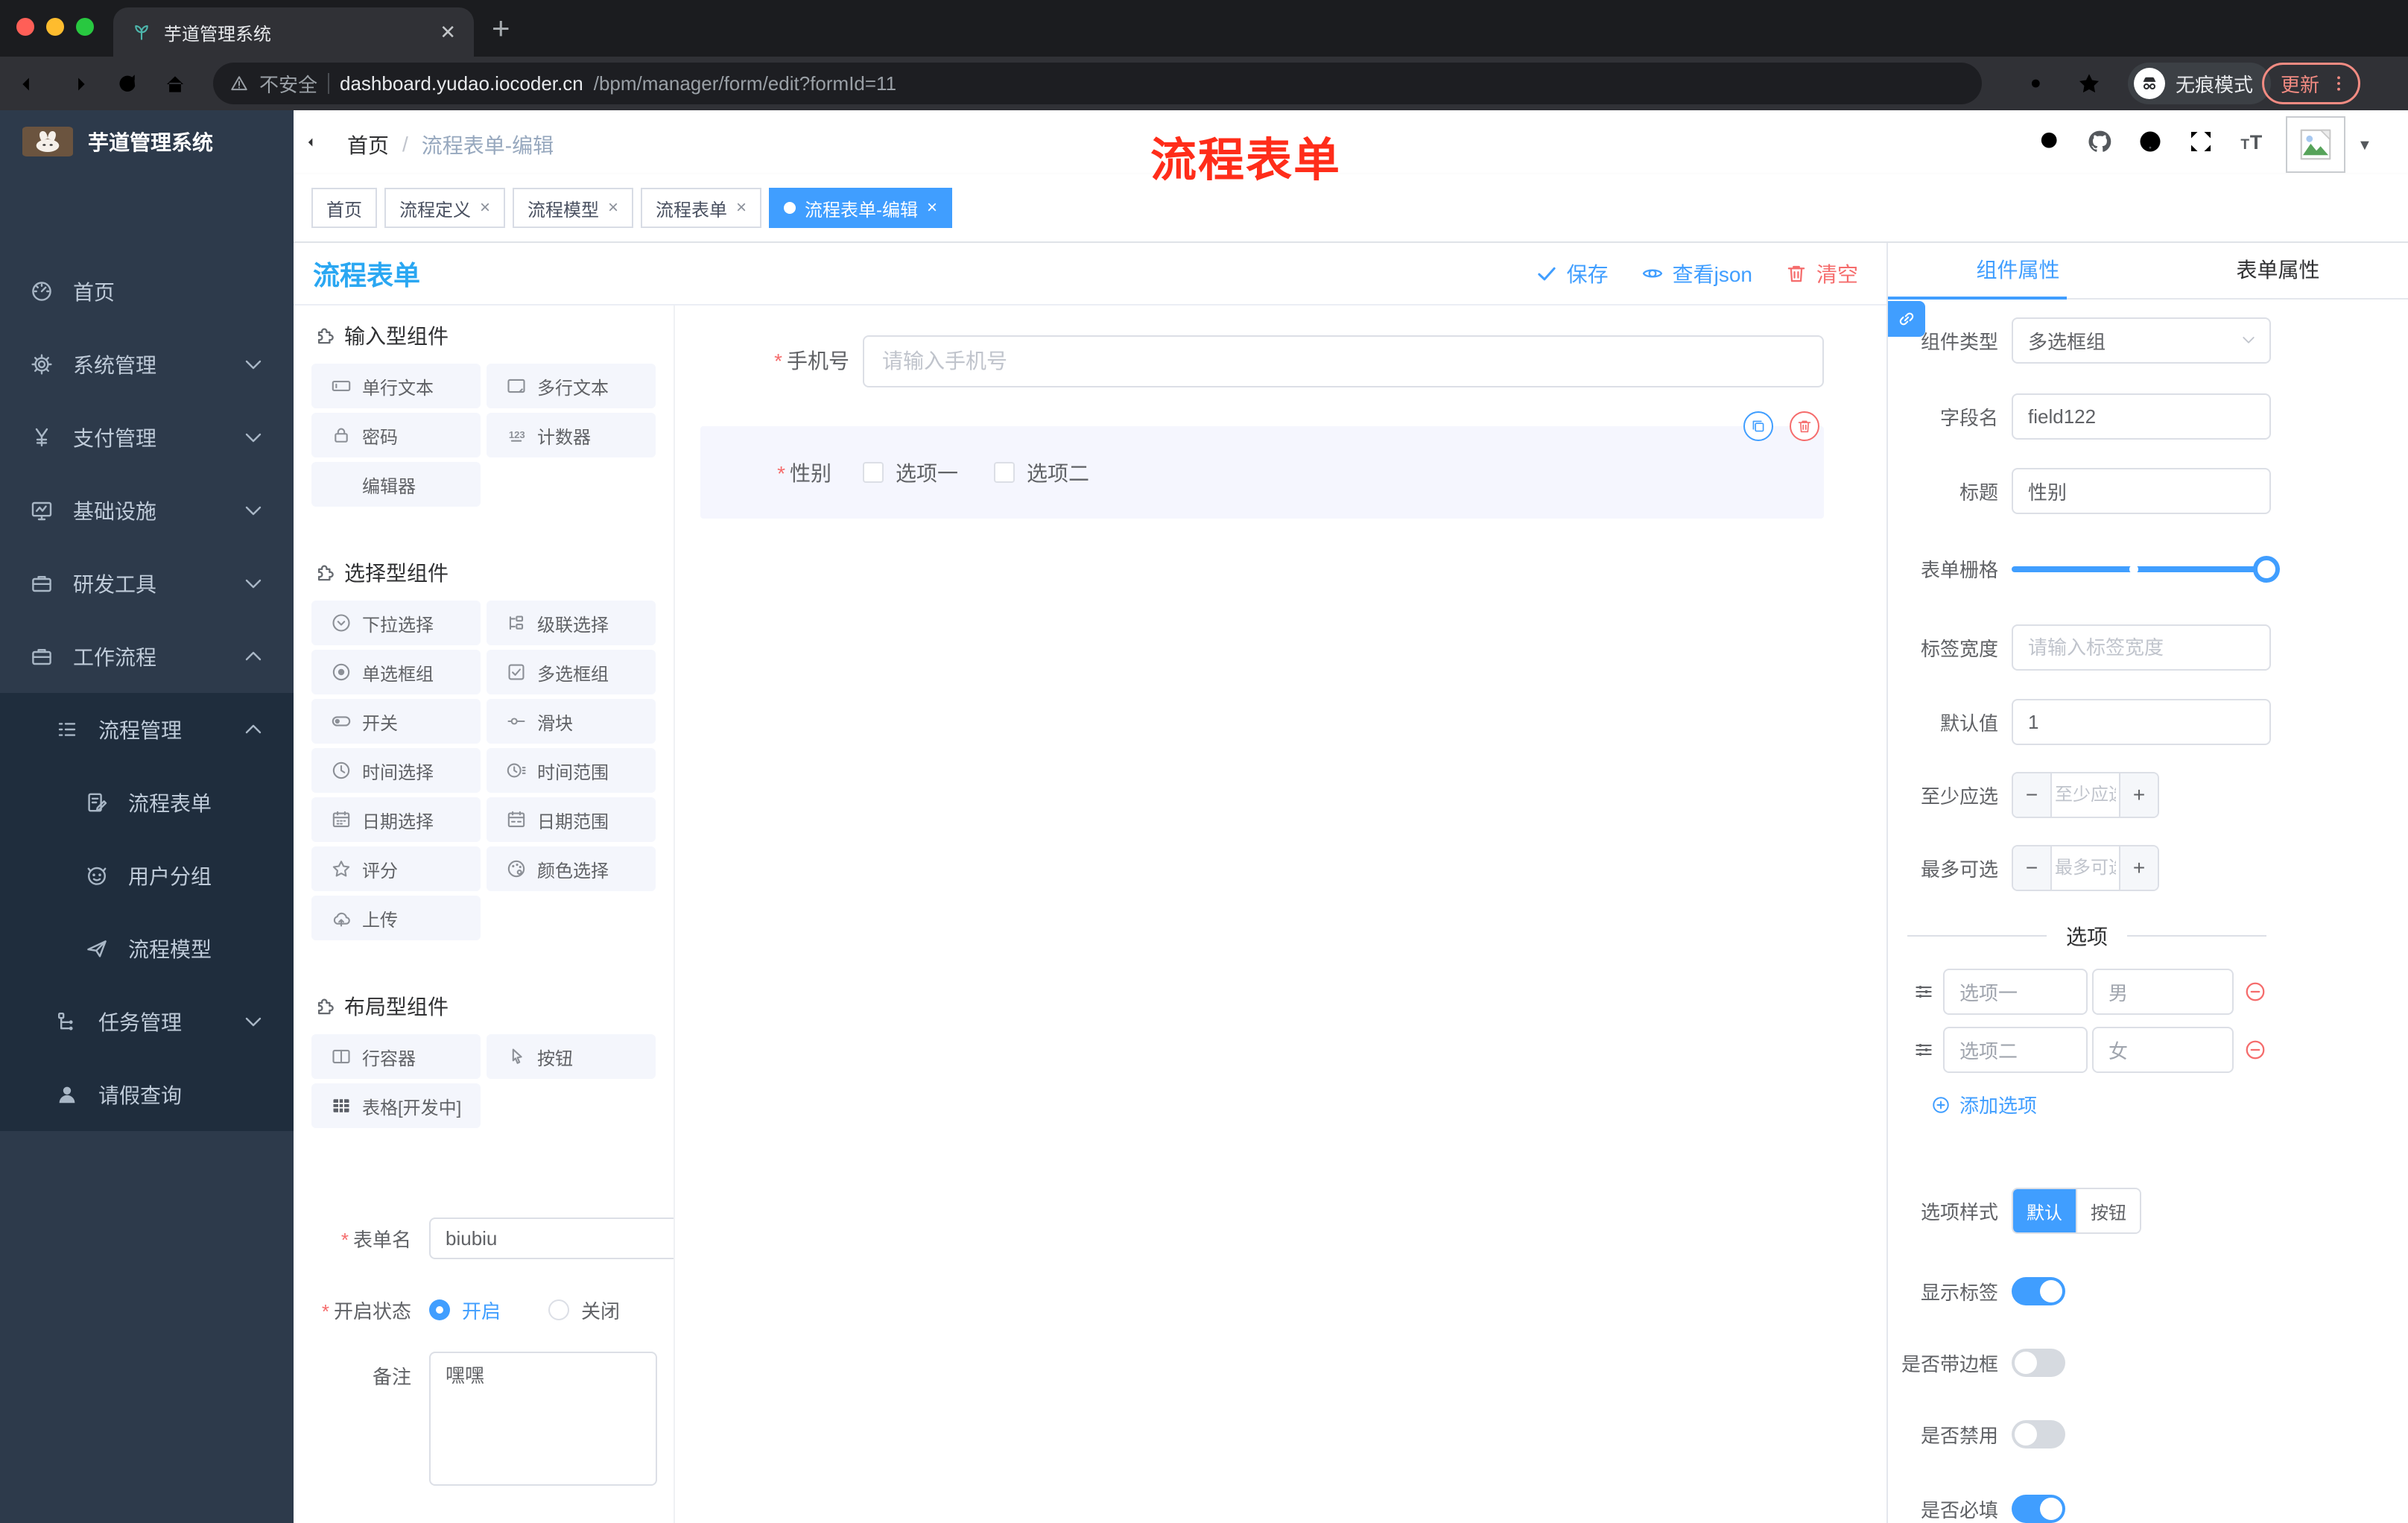 This screenshot has height=1523, width=2408. What do you see at coordinates (2089, 83) in the screenshot?
I see `bookmark-star-icon` at bounding box center [2089, 83].